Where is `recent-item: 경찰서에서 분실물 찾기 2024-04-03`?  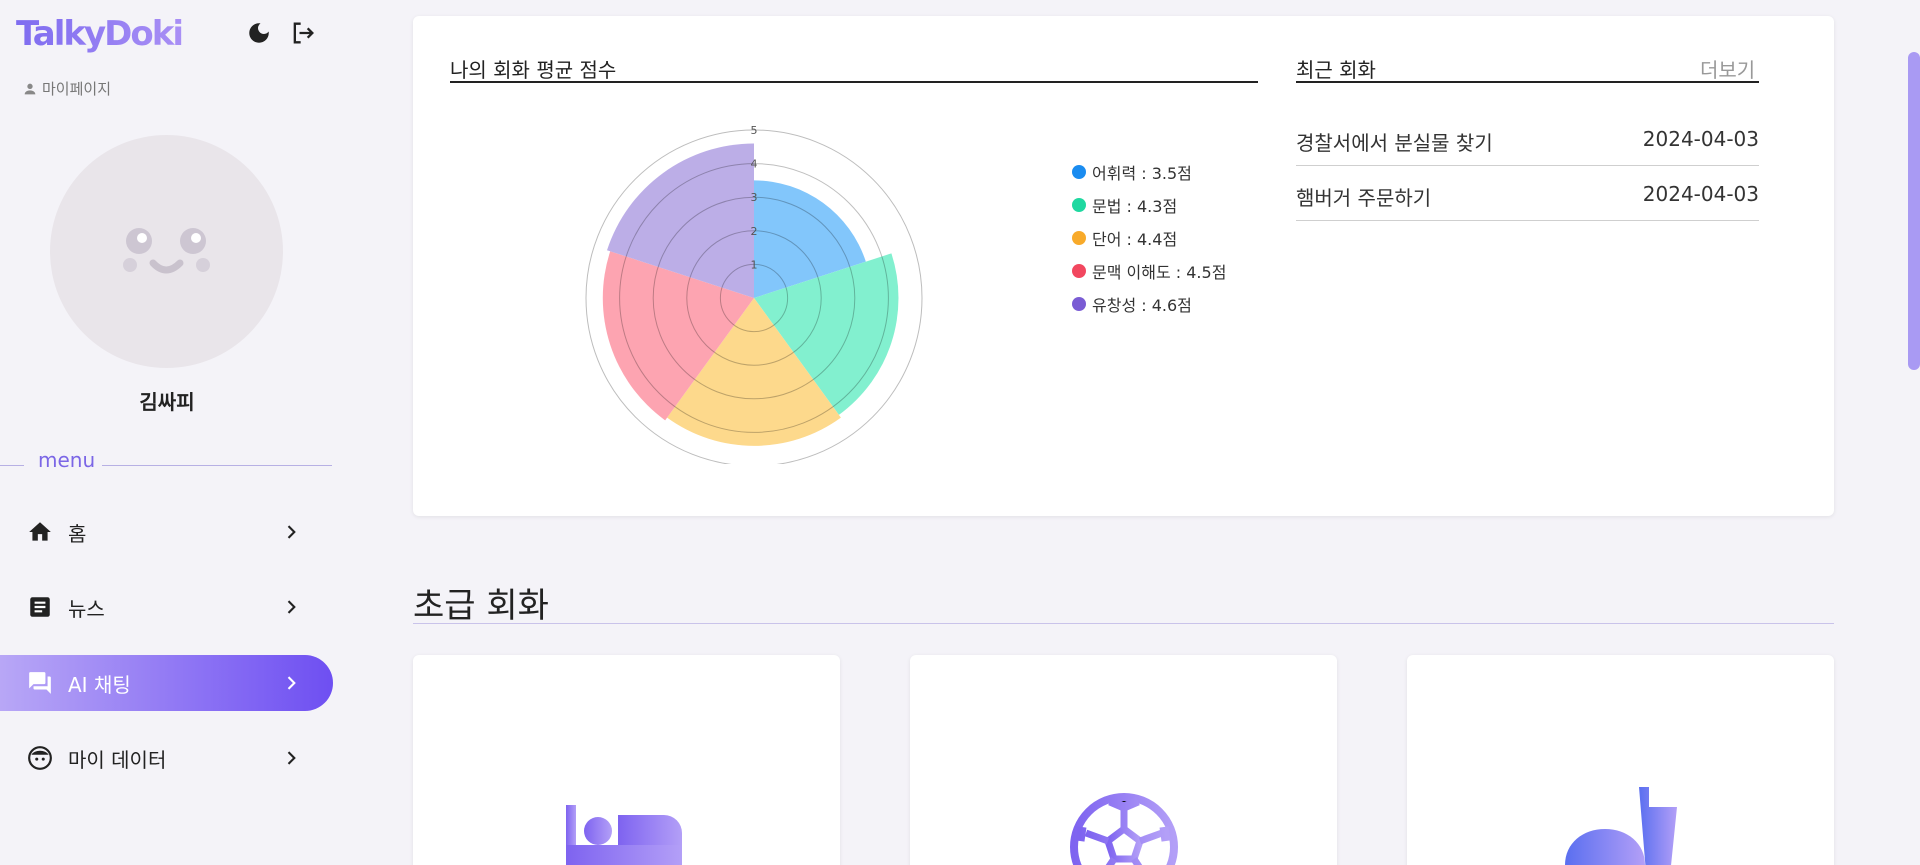
recent-item: 경찰서에서 분실물 찾기 2024-04-03 is located at coordinates (1527, 138).